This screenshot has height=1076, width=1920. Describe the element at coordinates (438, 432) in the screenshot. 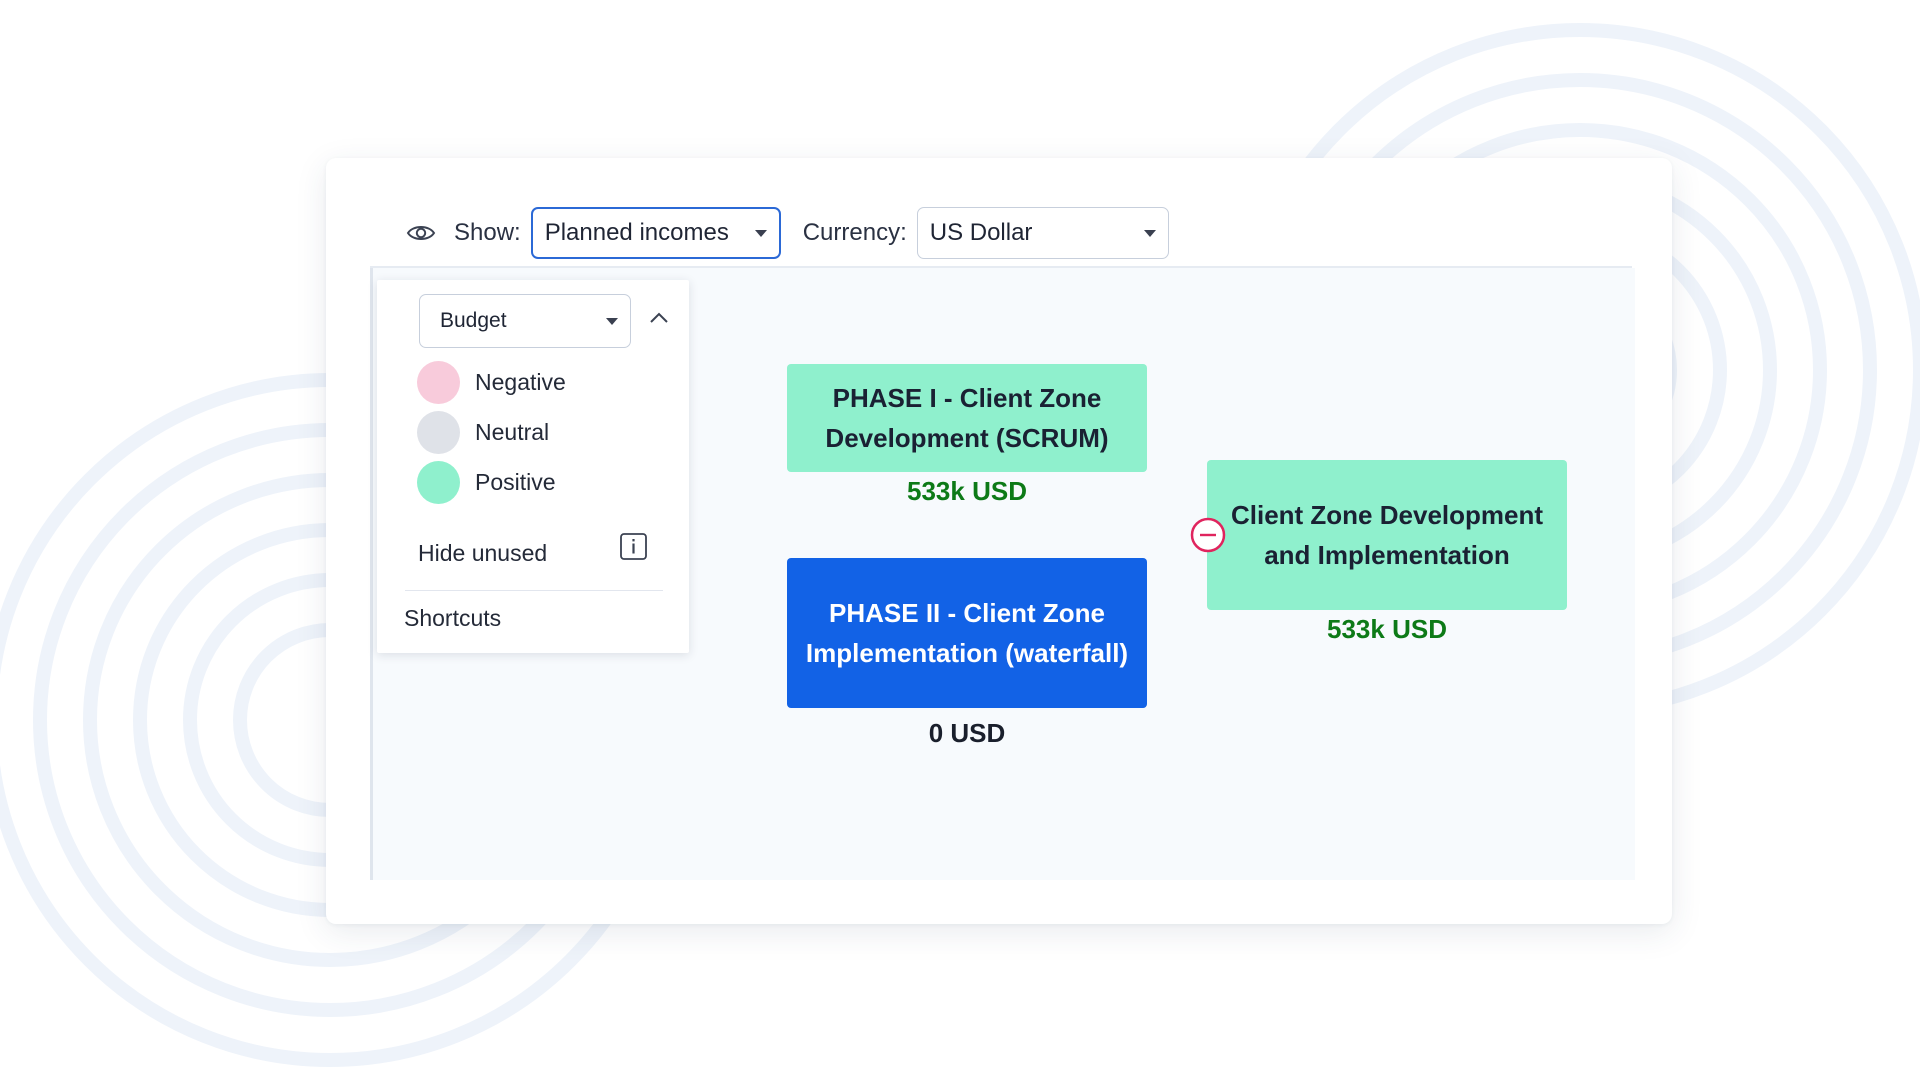

I see `neutral-color-dot` at that location.